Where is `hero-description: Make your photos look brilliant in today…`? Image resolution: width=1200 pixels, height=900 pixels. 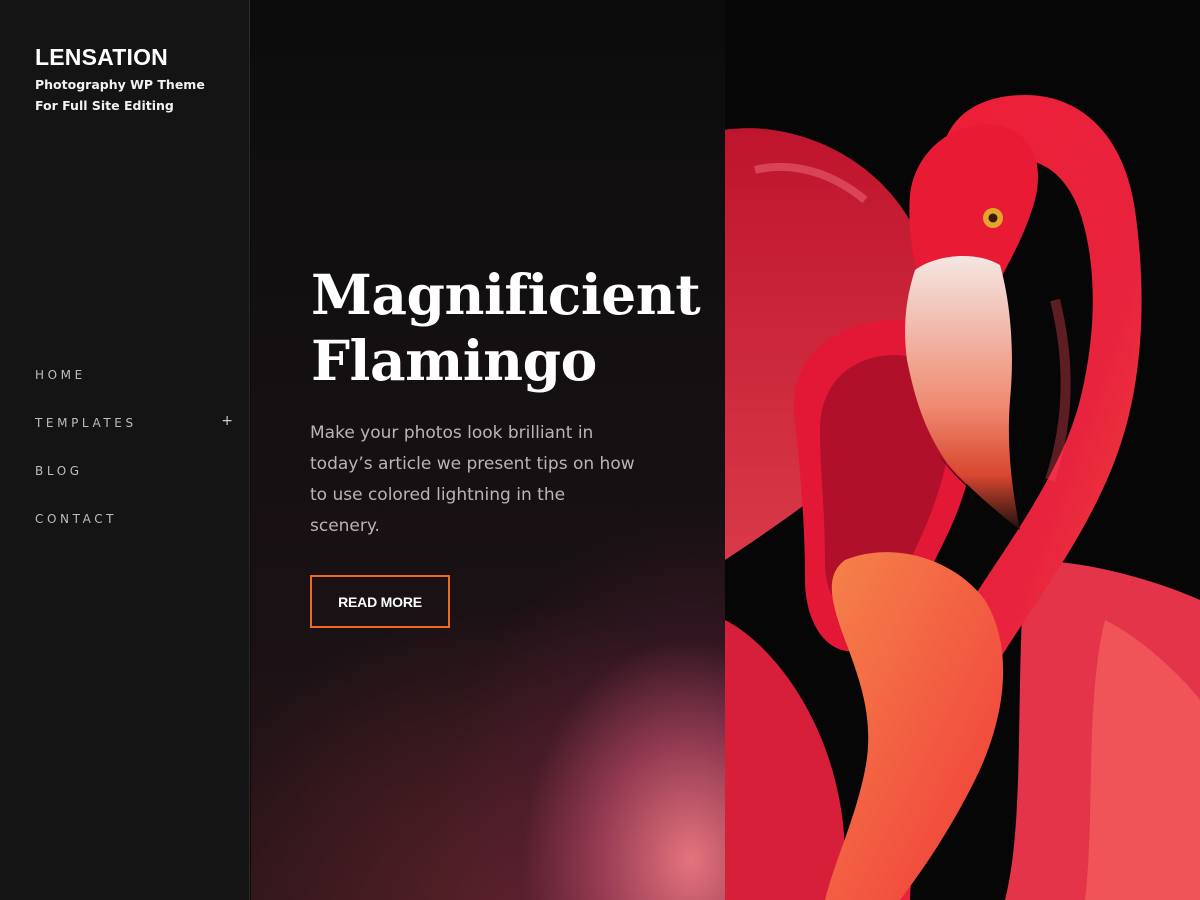 hero-description: Make your photos look brilliant in today… is located at coordinates (472, 479).